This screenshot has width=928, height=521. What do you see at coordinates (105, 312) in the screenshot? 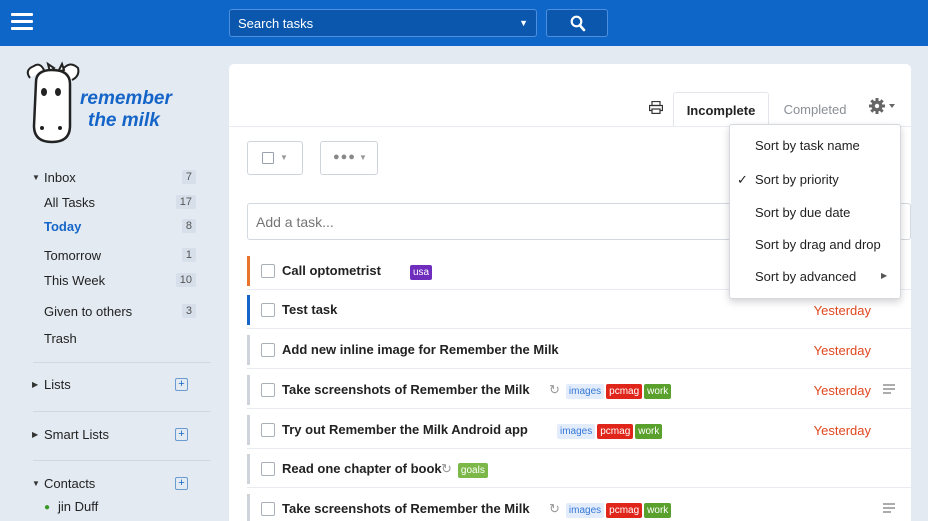
I see `sidebar-item-given-to-others: Given to others 3` at bounding box center [105, 312].